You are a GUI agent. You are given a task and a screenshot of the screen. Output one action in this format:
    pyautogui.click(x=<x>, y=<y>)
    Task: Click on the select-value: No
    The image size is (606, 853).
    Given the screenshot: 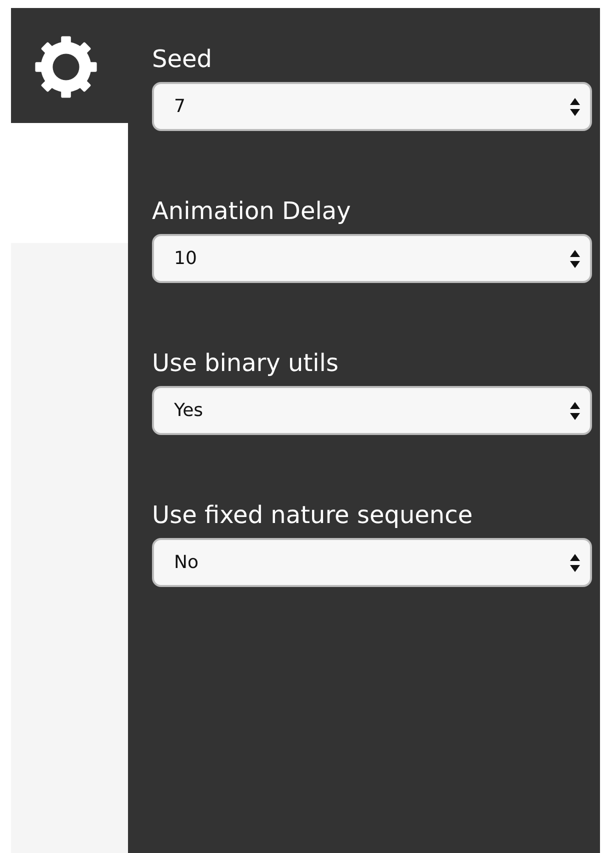 What is the action you would take?
    pyautogui.click(x=186, y=563)
    